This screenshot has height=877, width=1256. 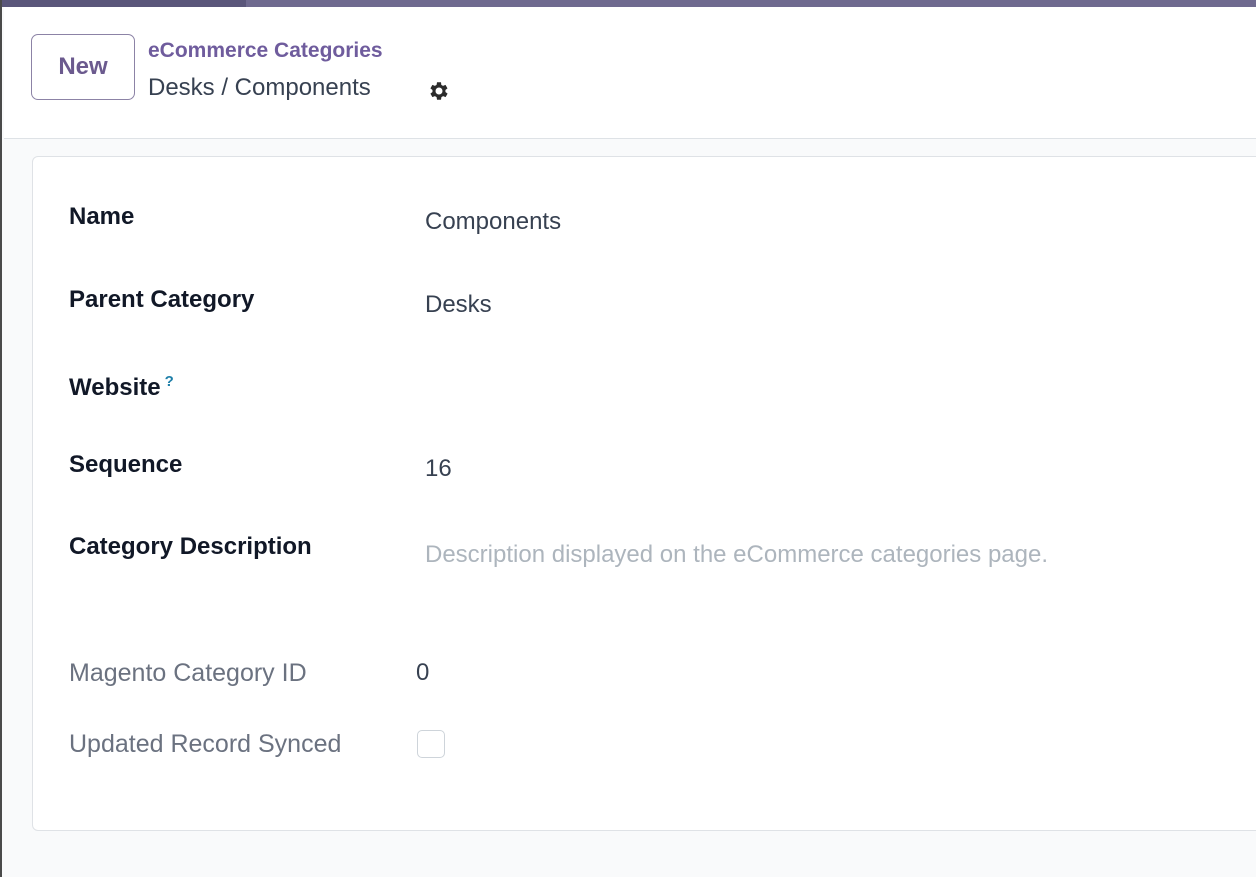 What do you see at coordinates (439, 91) in the screenshot?
I see `gear-icon` at bounding box center [439, 91].